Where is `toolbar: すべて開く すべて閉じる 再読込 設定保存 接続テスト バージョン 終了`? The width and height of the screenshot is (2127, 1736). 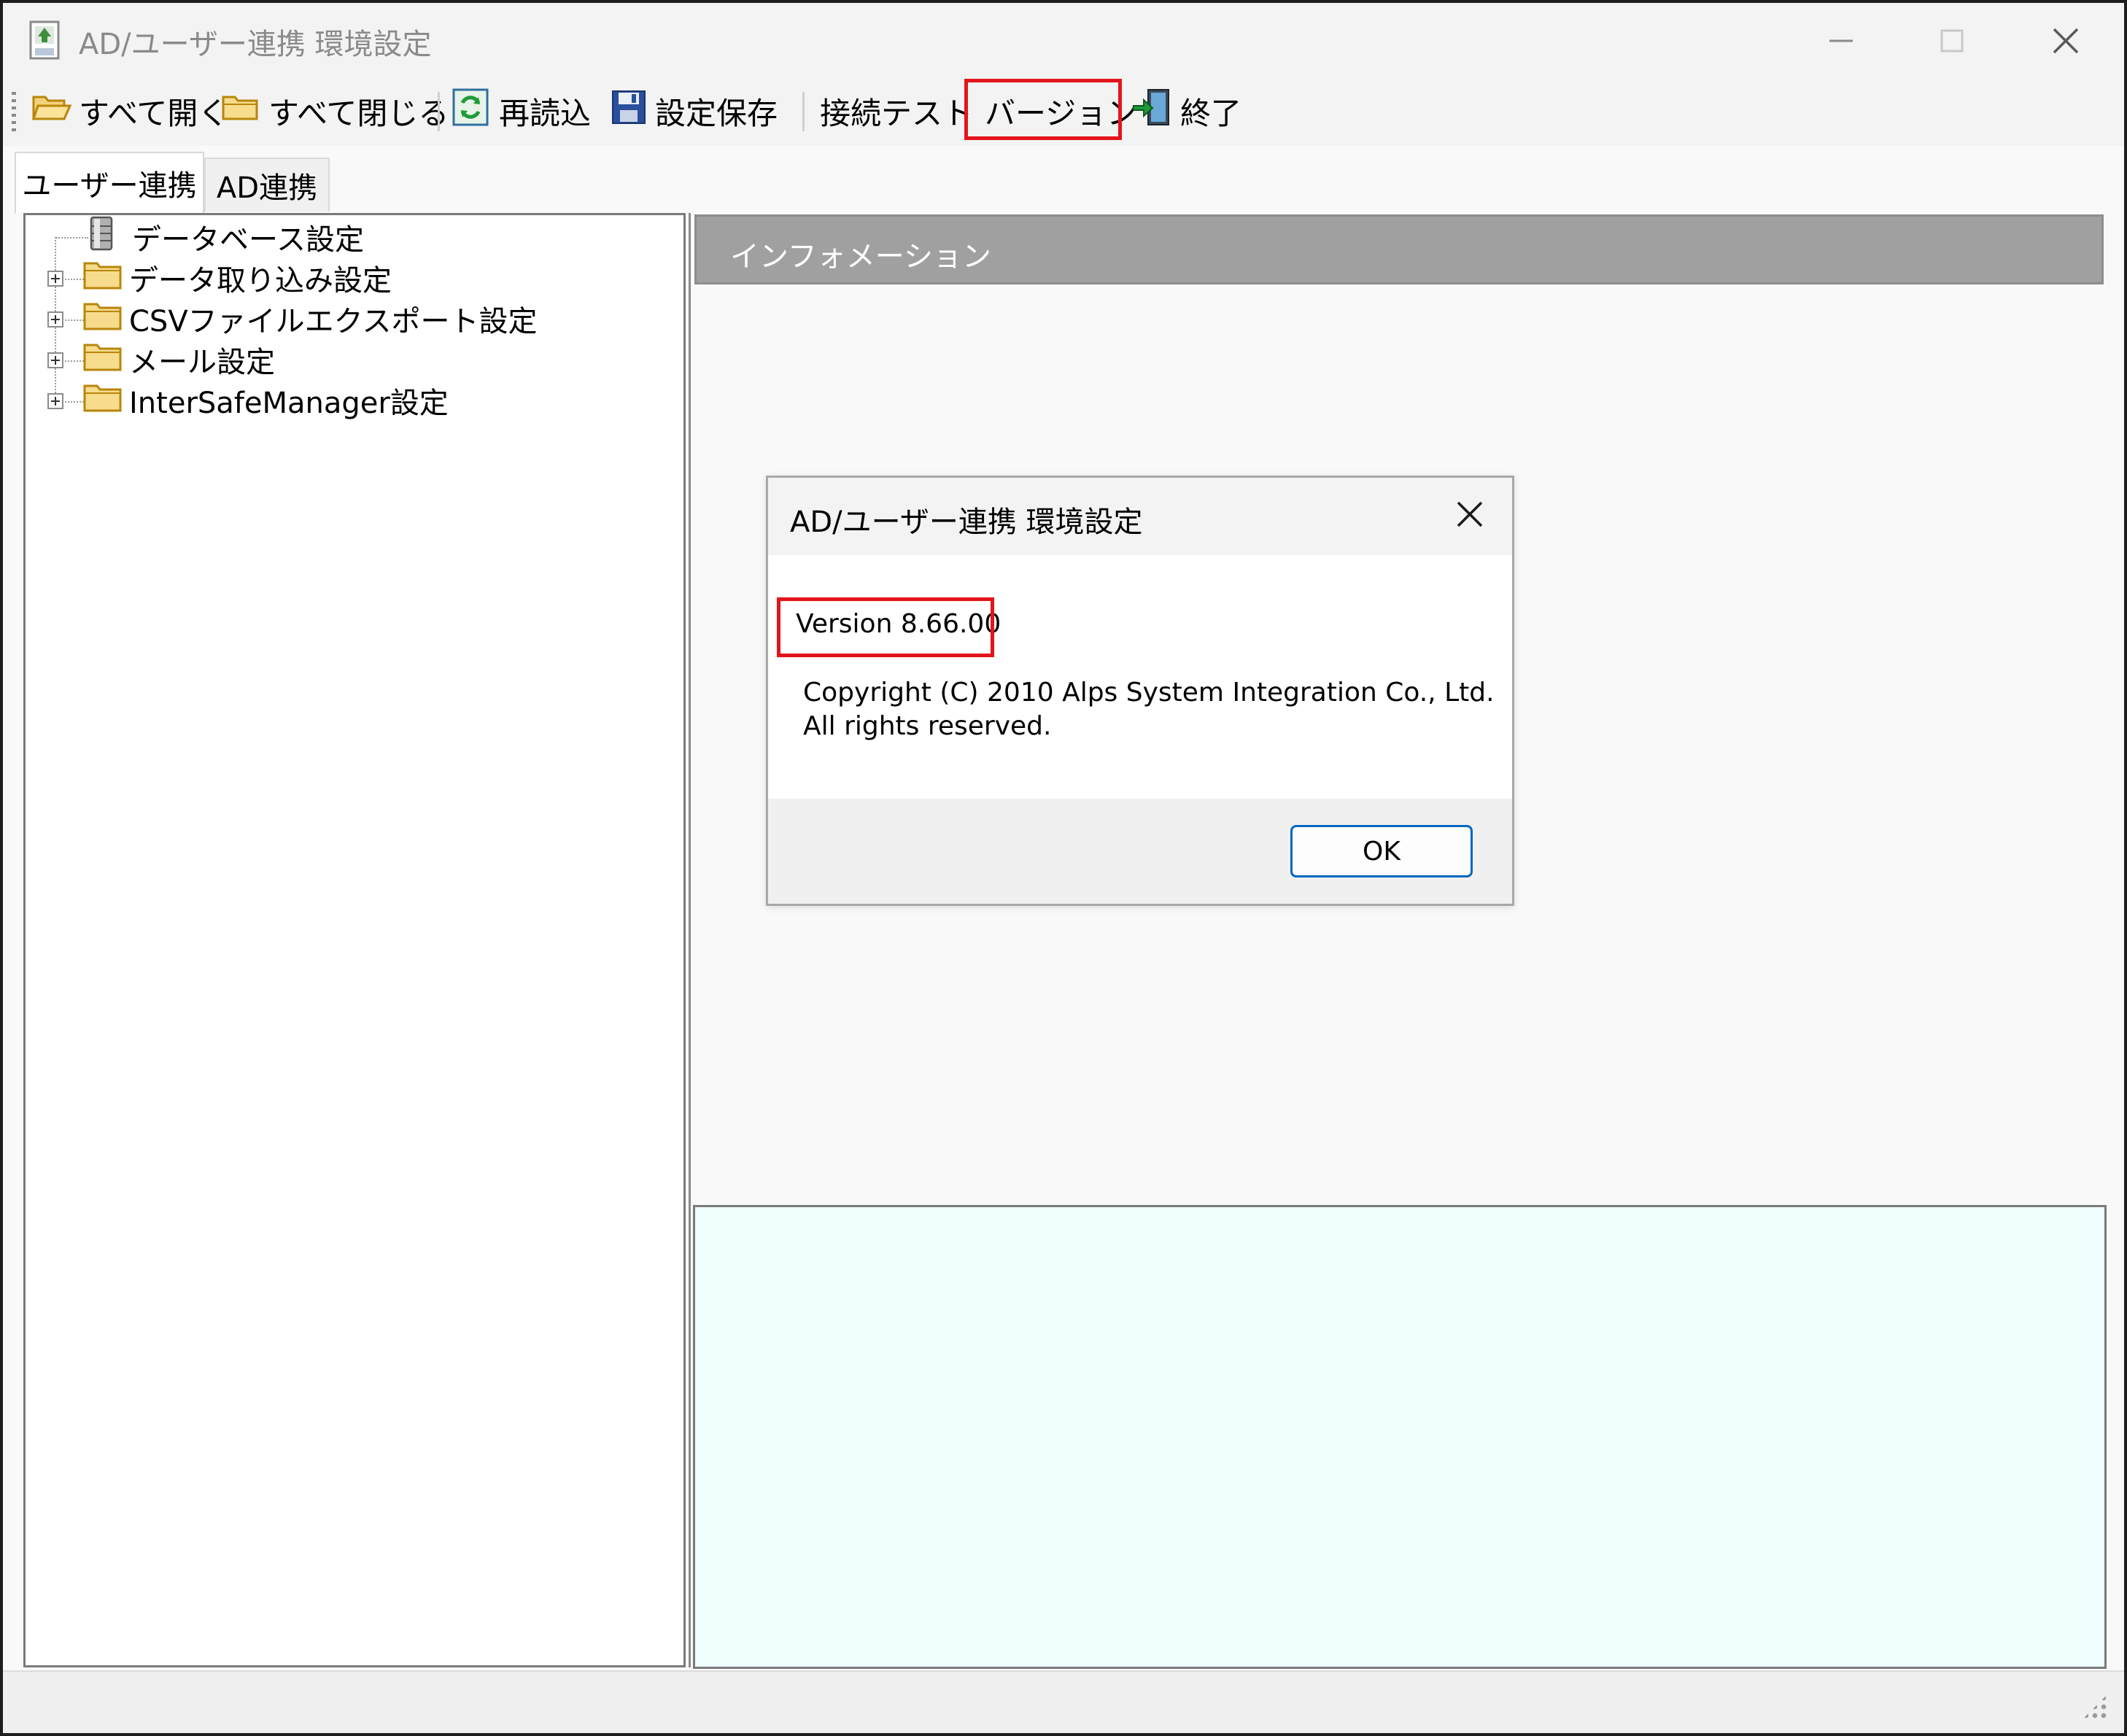 toolbar: すべて開く すべて閉じる 再読込 設定保存 接続テスト バージョン 終了 is located at coordinates (1063, 111).